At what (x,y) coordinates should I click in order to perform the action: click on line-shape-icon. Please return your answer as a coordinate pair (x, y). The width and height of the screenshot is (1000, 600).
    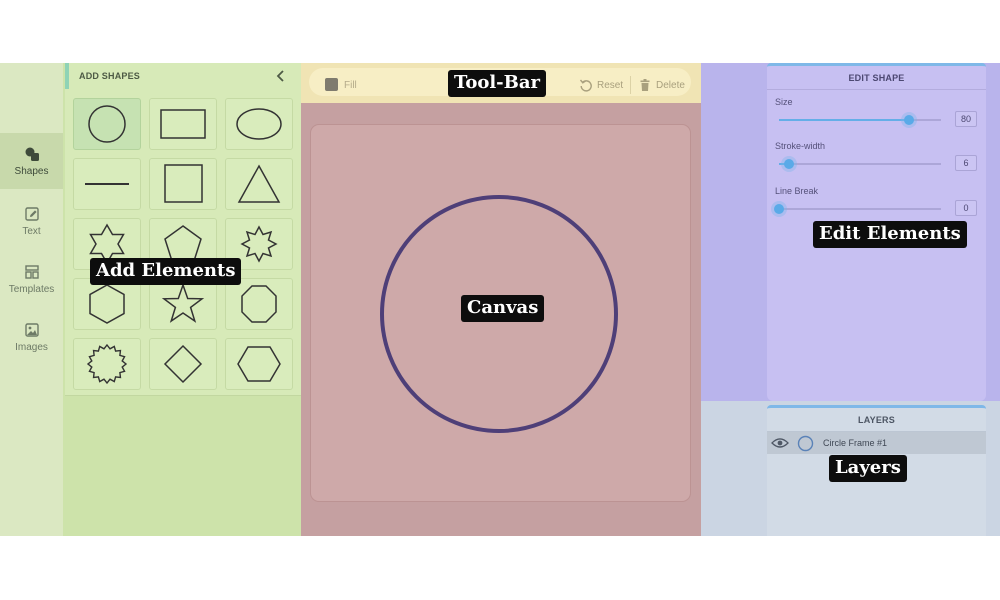
    Looking at the image, I should click on (107, 184).